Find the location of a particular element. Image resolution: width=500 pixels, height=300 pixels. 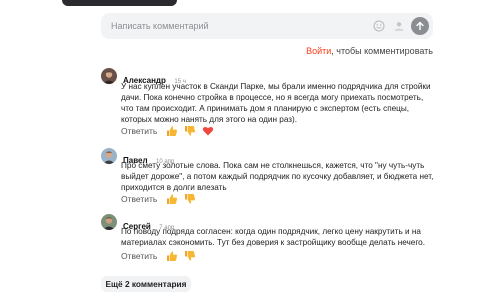

send-button is located at coordinates (420, 26).